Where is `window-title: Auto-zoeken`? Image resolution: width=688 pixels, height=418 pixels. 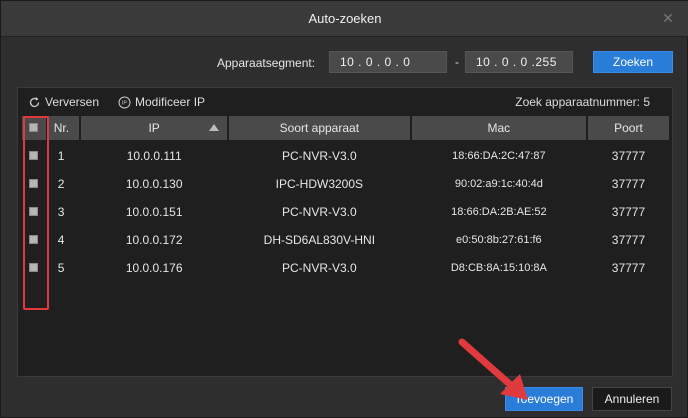
window-title: Auto-zoeken is located at coordinates (345, 18).